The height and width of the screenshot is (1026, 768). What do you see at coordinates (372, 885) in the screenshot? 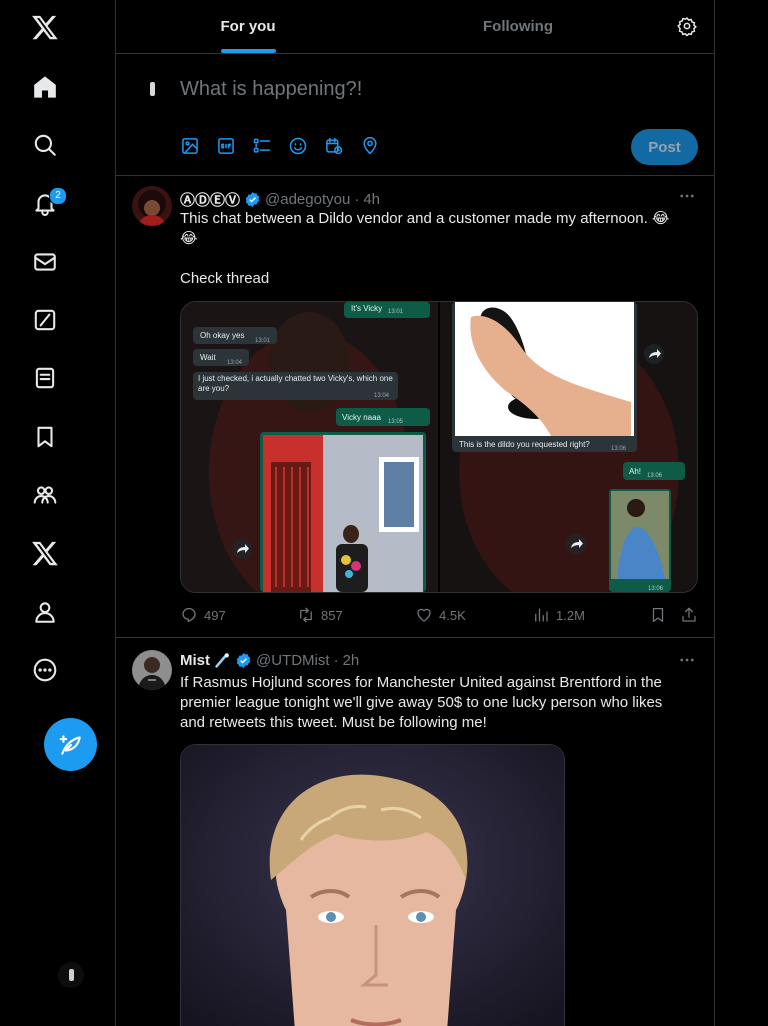
I see `tweet-photo` at bounding box center [372, 885].